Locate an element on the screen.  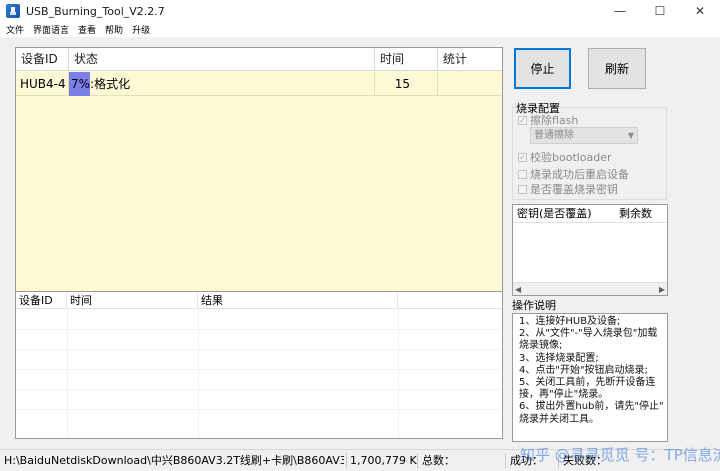
cell-stats is located at coordinates (470, 84).